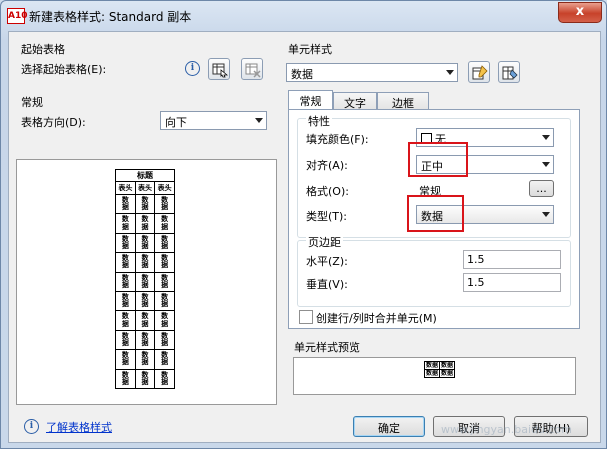  I want to click on general-group-label: 常规, so click(32, 102).